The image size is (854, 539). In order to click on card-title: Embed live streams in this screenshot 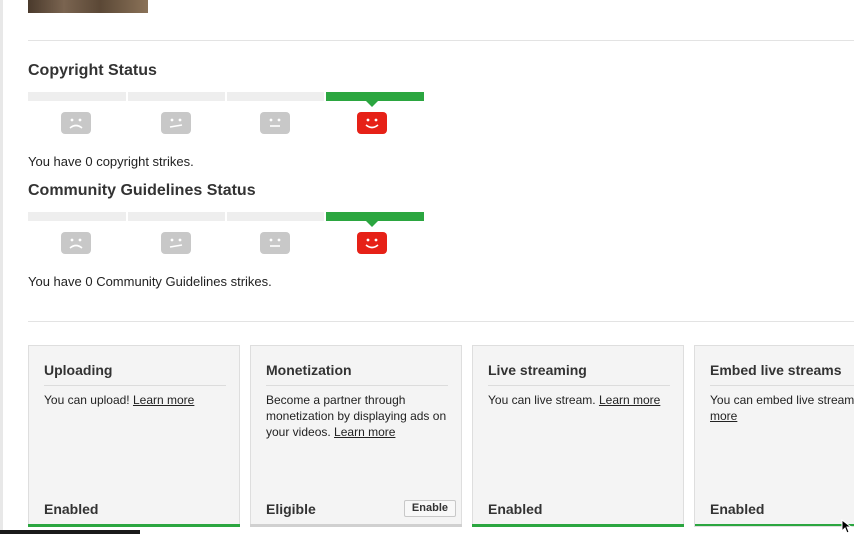, I will do `click(782, 374)`.